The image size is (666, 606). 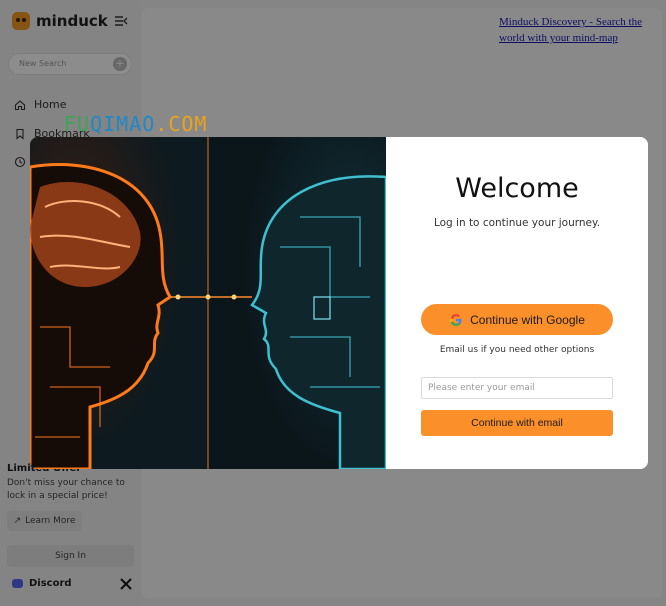 I want to click on google-icon, so click(x=456, y=319).